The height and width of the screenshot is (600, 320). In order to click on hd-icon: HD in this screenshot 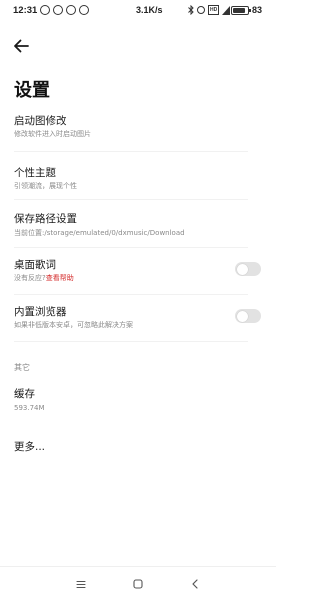, I will do `click(214, 10)`.